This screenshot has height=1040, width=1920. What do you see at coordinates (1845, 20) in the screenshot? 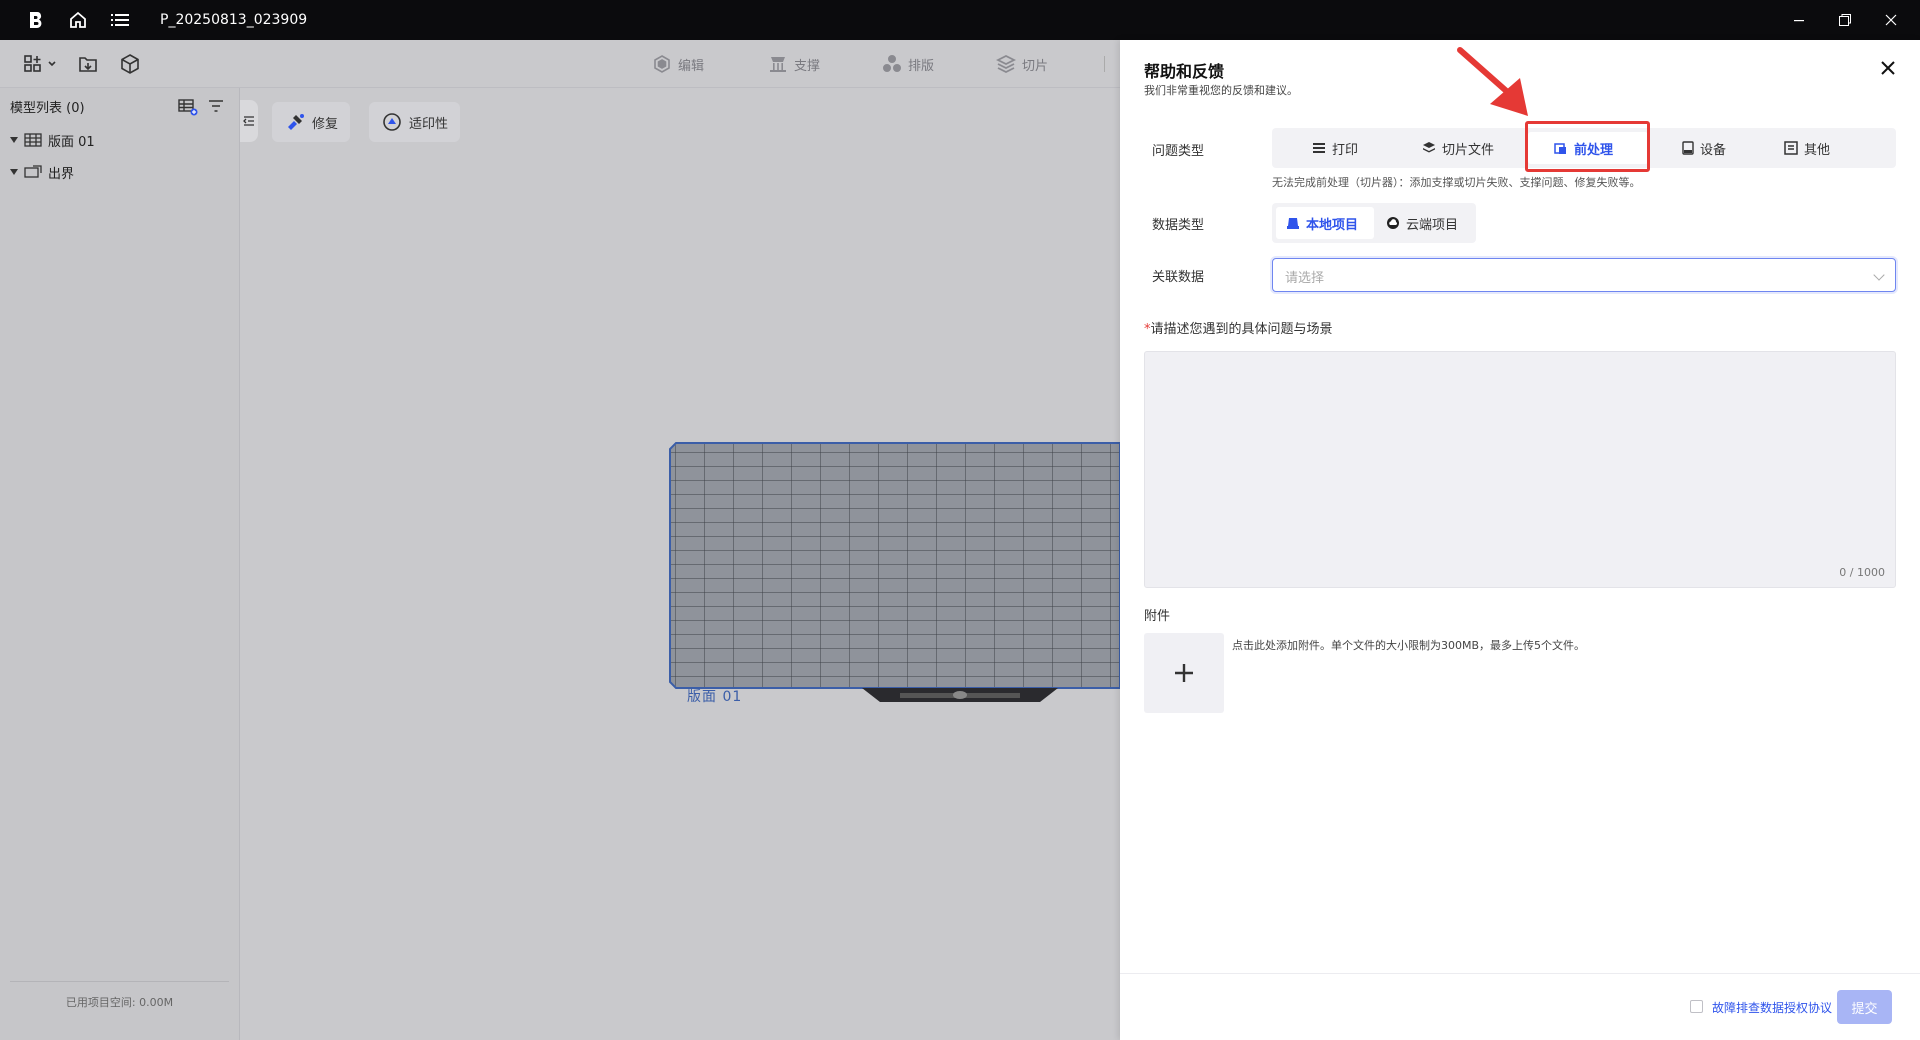
I see `restore-icon` at bounding box center [1845, 20].